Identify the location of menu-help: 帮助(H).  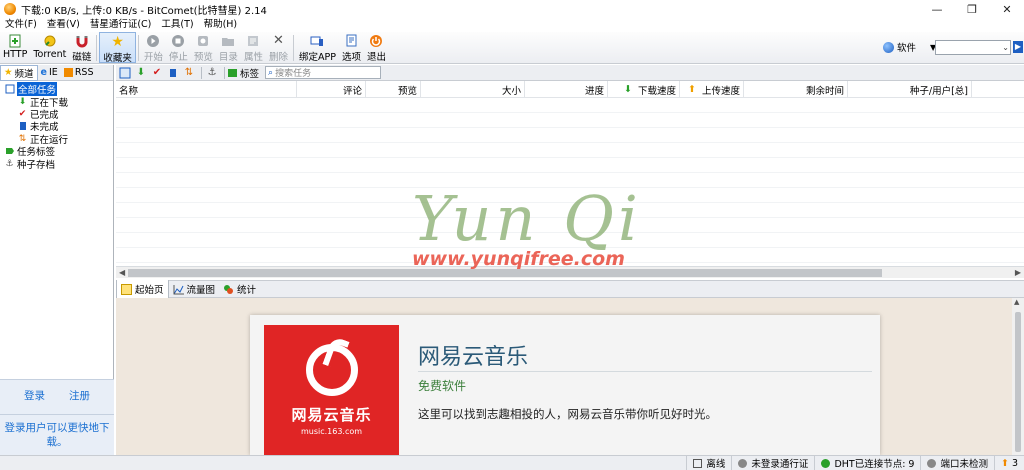
(221, 25).